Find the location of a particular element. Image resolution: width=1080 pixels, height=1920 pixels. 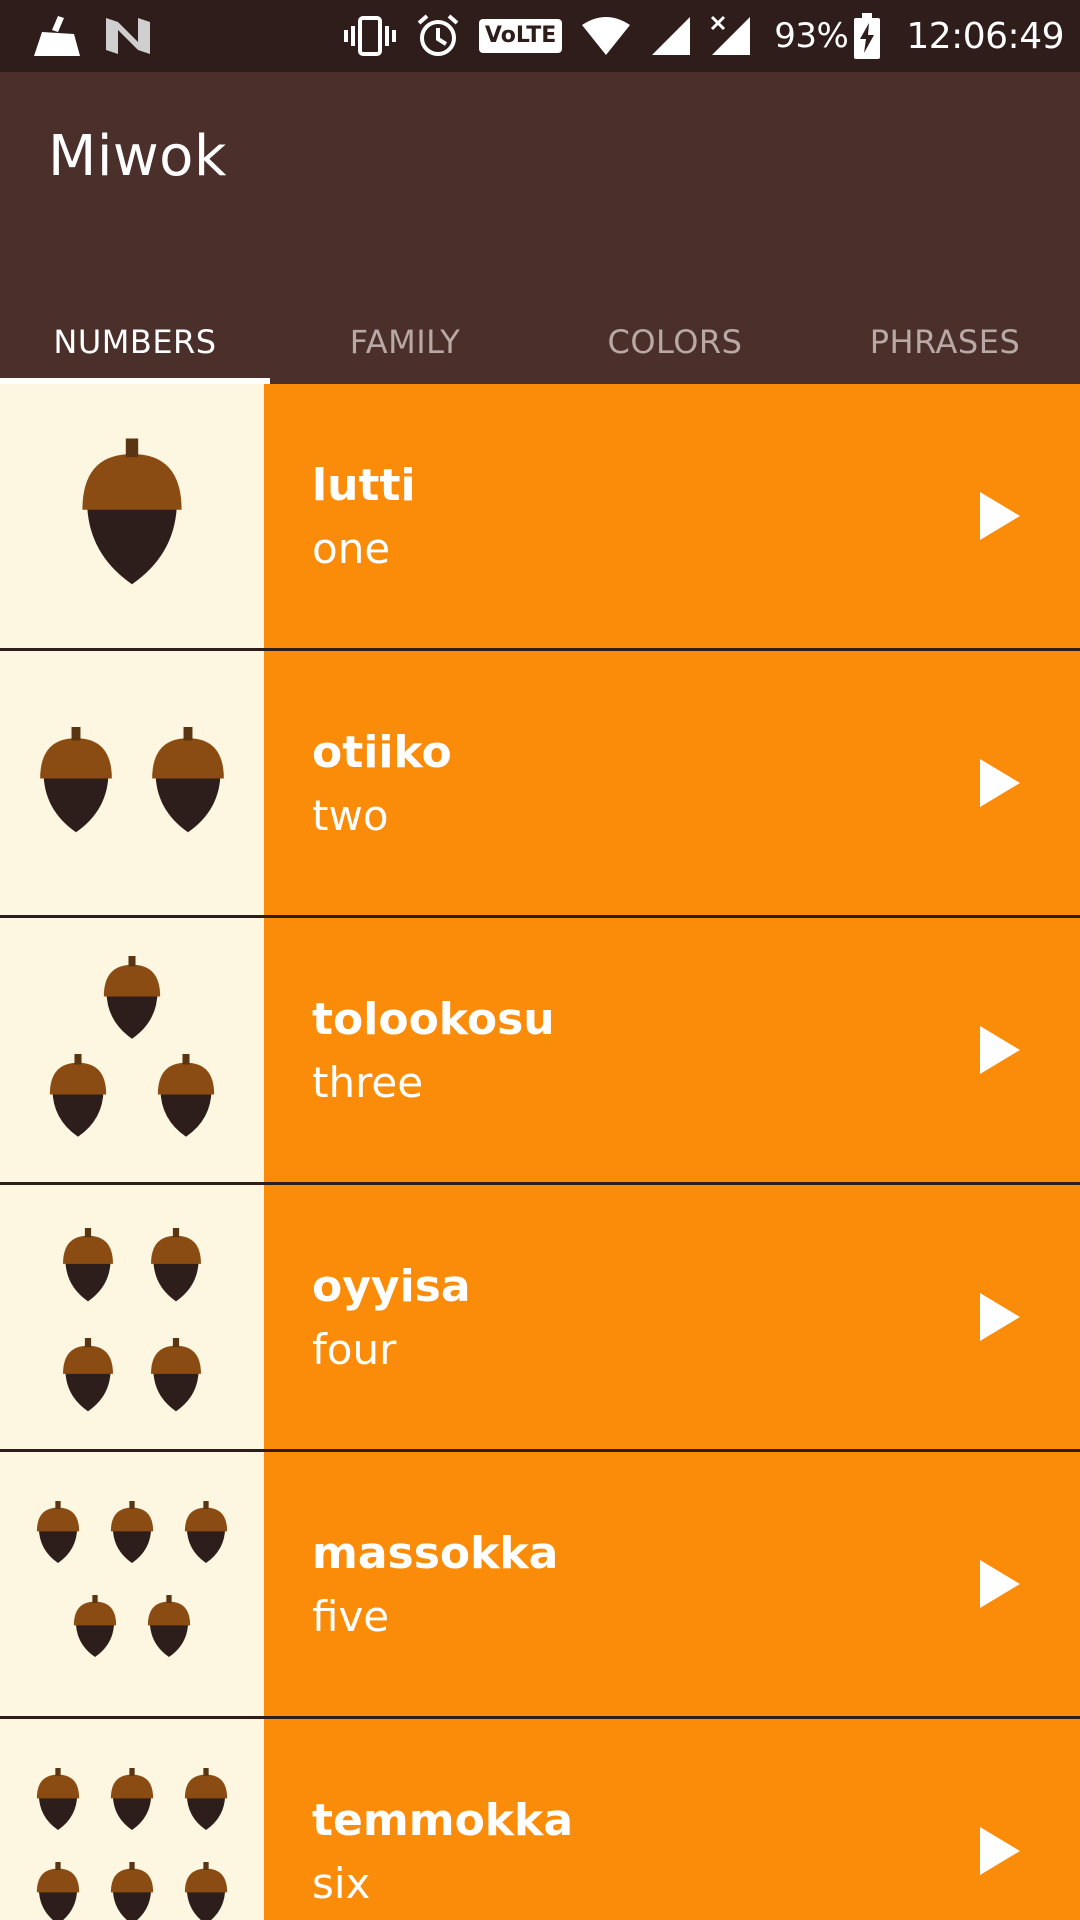

cleaner-icon is located at coordinates (57, 36).